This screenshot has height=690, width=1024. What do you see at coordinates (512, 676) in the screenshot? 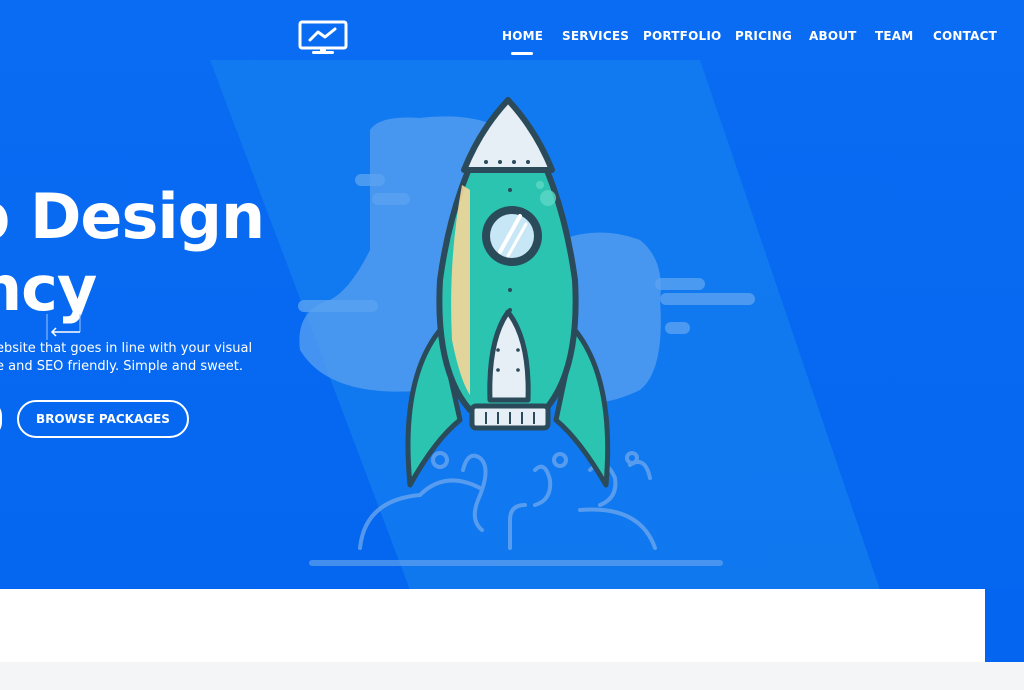
I see `page-background` at bounding box center [512, 676].